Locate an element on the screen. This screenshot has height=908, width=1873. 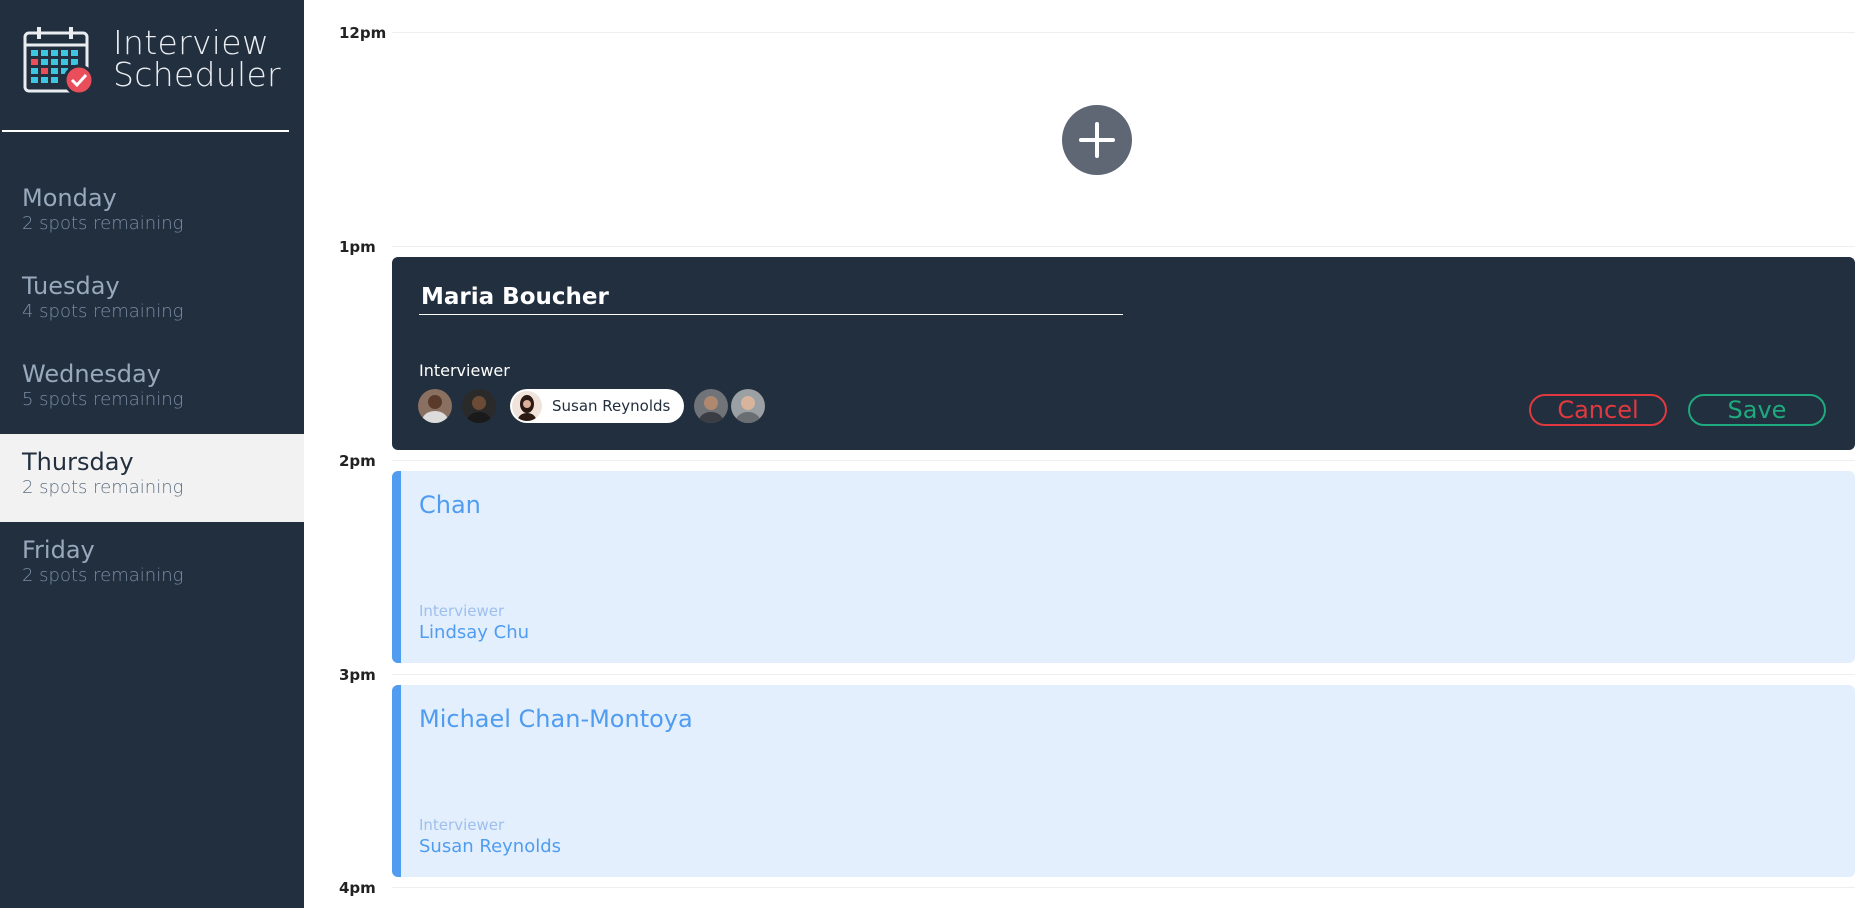
day-name: Friday is located at coordinates (58, 550).